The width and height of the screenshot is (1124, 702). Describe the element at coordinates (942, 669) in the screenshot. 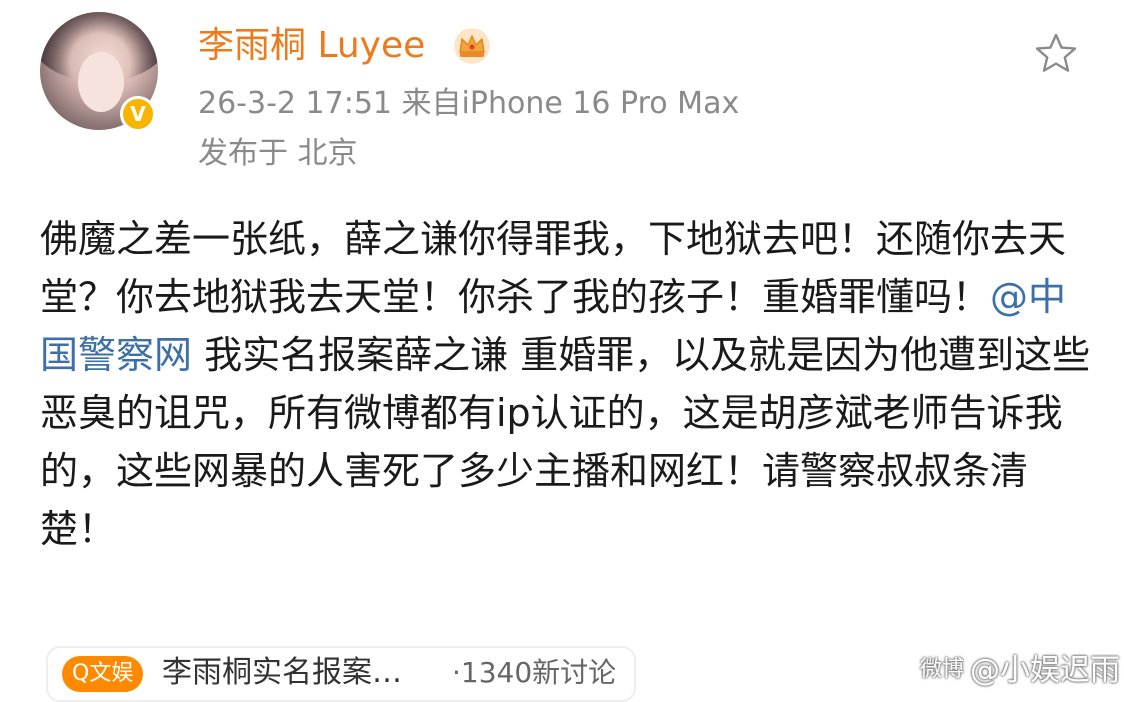

I see `weibo-logo-icon: 微博` at that location.